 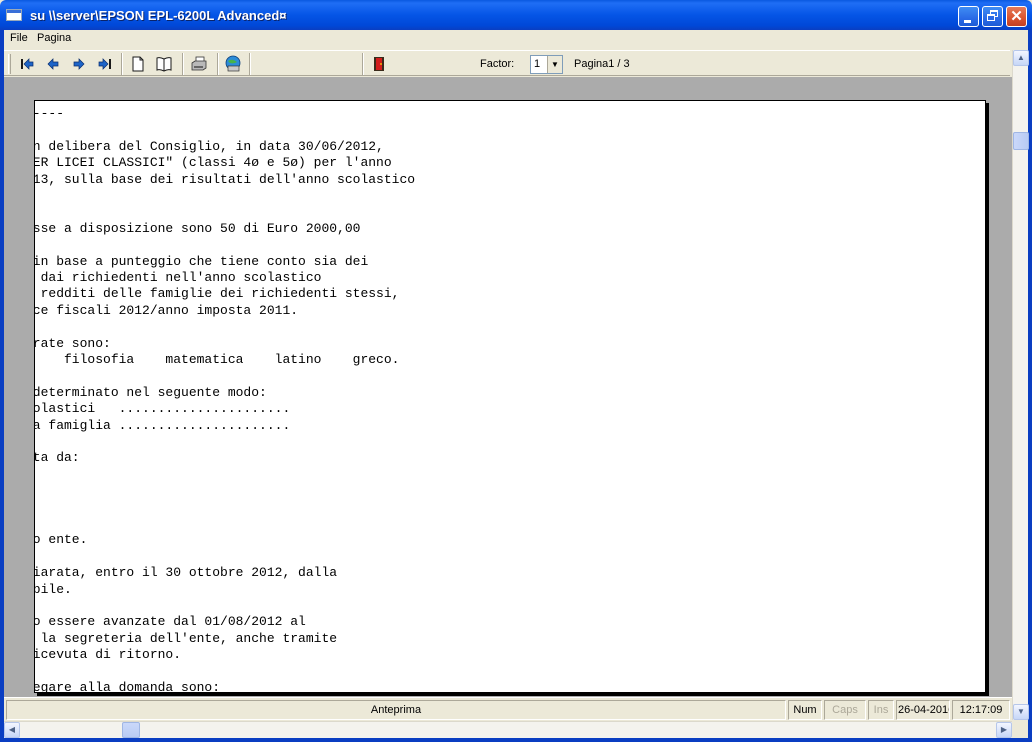 I want to click on document-line: hiarata, entro il 30 ottobre 2012, dalla, so click(x=186, y=573).